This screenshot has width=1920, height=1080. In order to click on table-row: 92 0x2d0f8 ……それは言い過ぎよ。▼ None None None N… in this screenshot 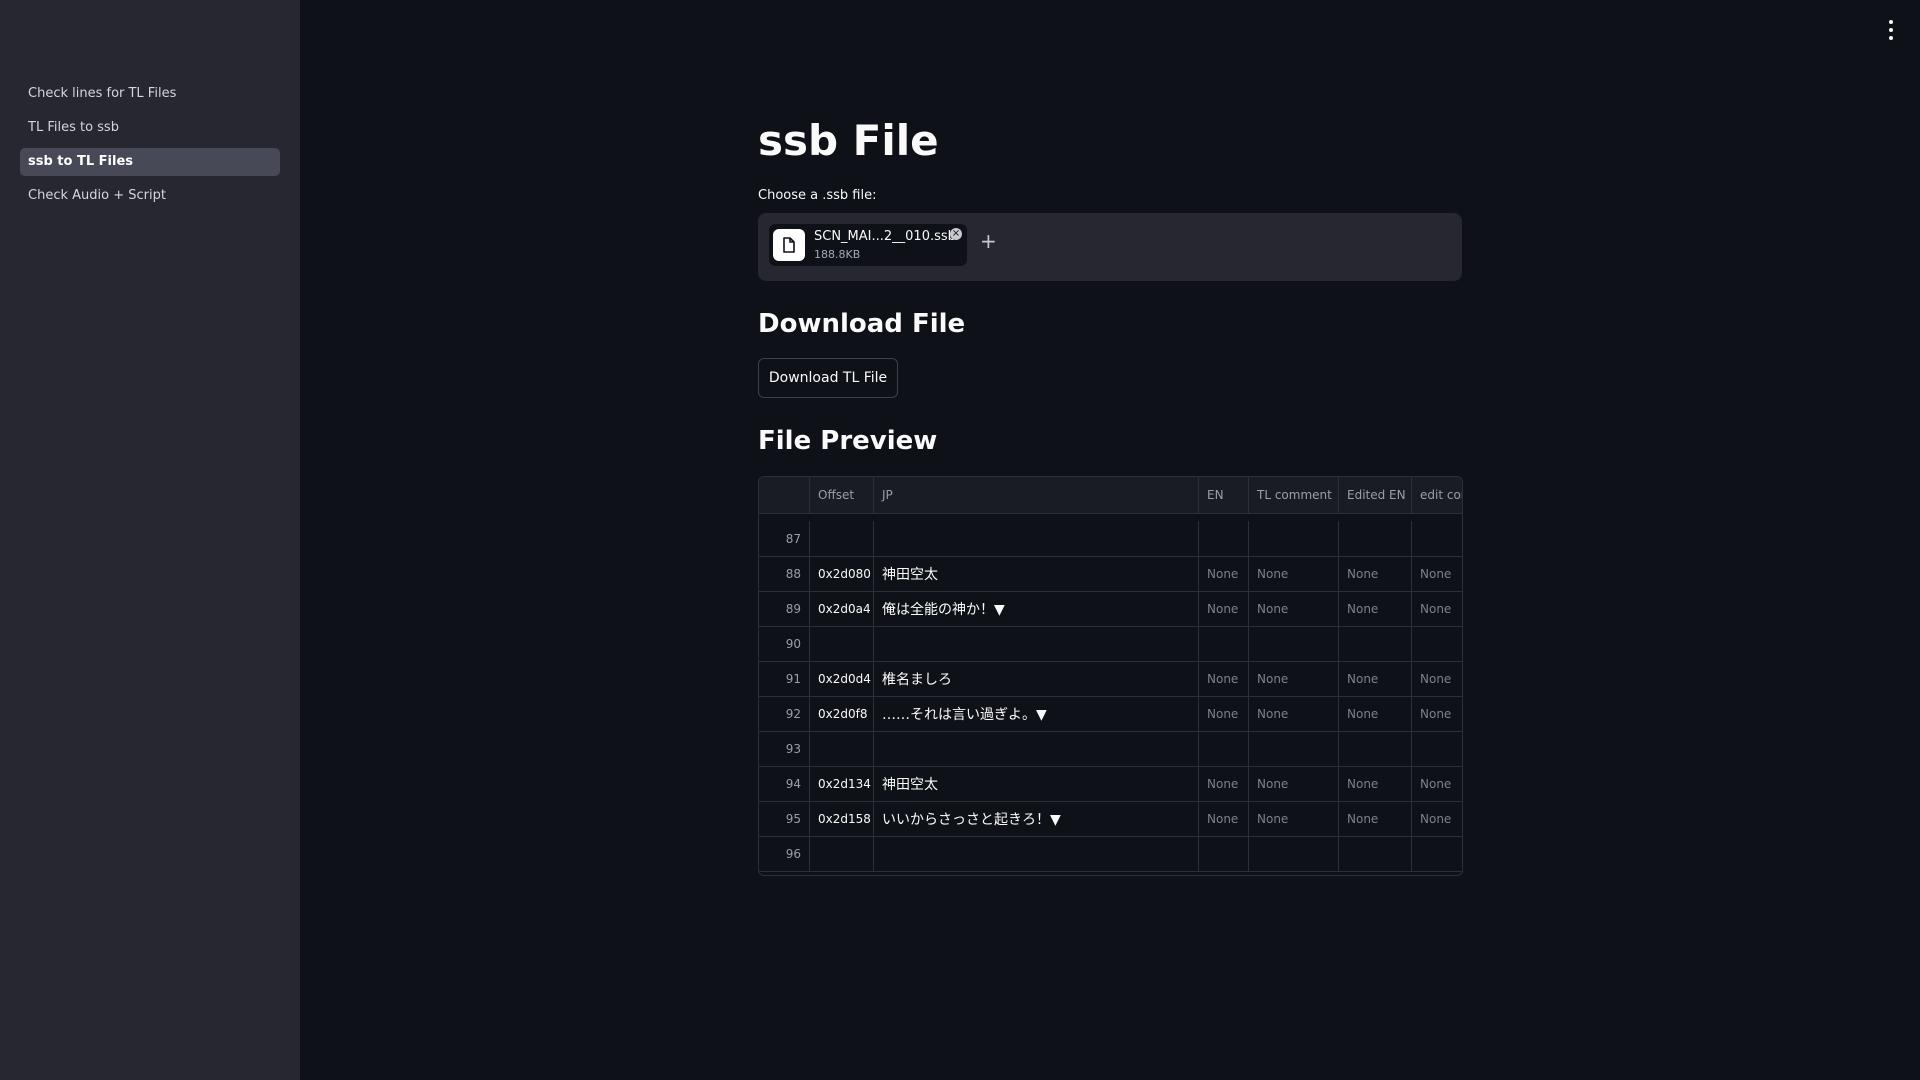, I will do `click(1110, 714)`.